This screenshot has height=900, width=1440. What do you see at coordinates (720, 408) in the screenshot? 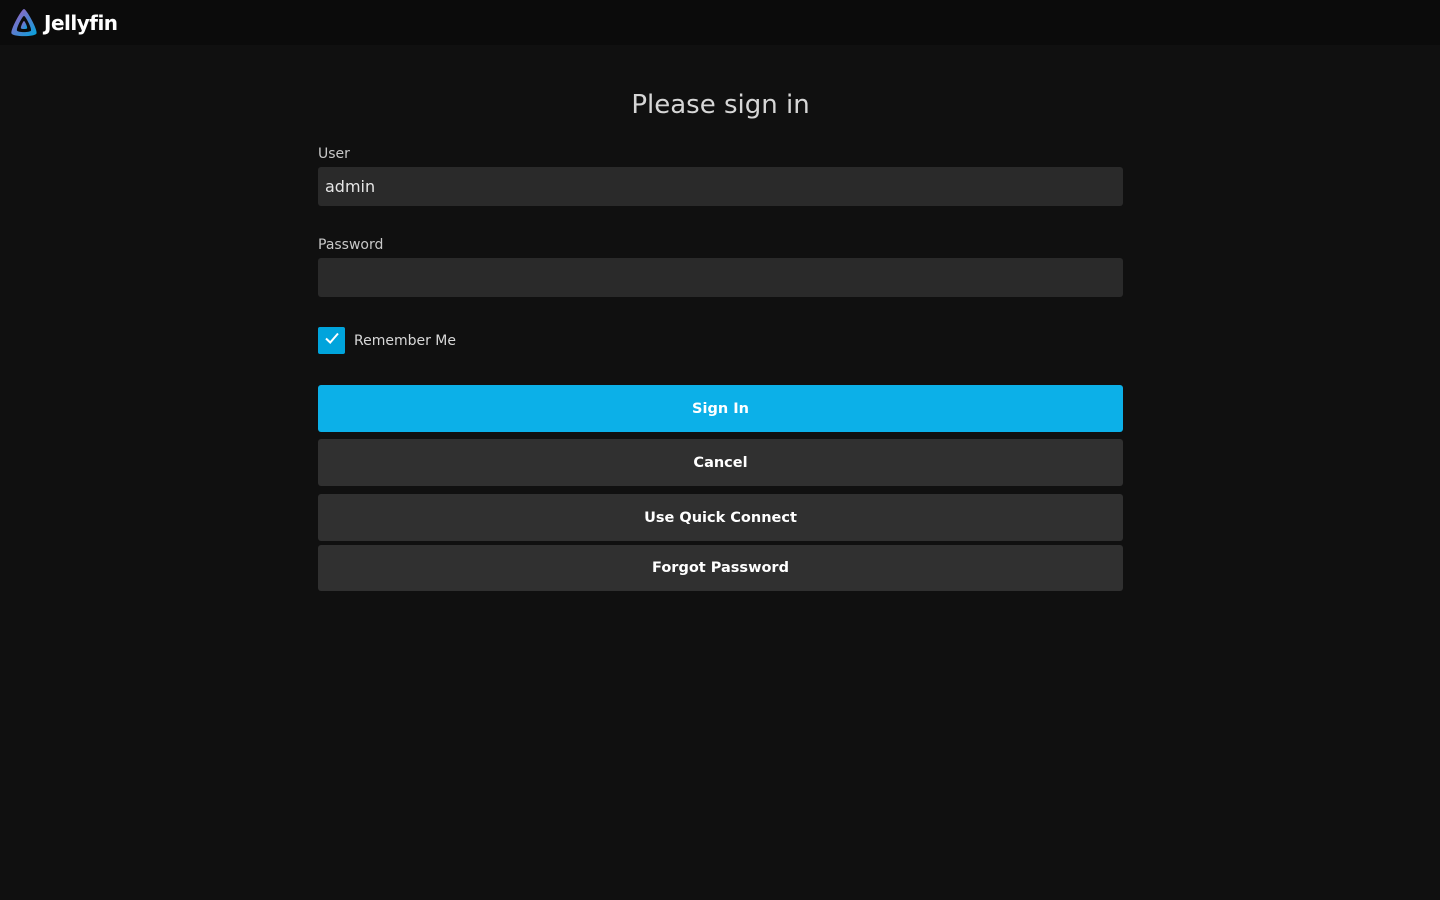
I see `sign-in-button: Sign In` at bounding box center [720, 408].